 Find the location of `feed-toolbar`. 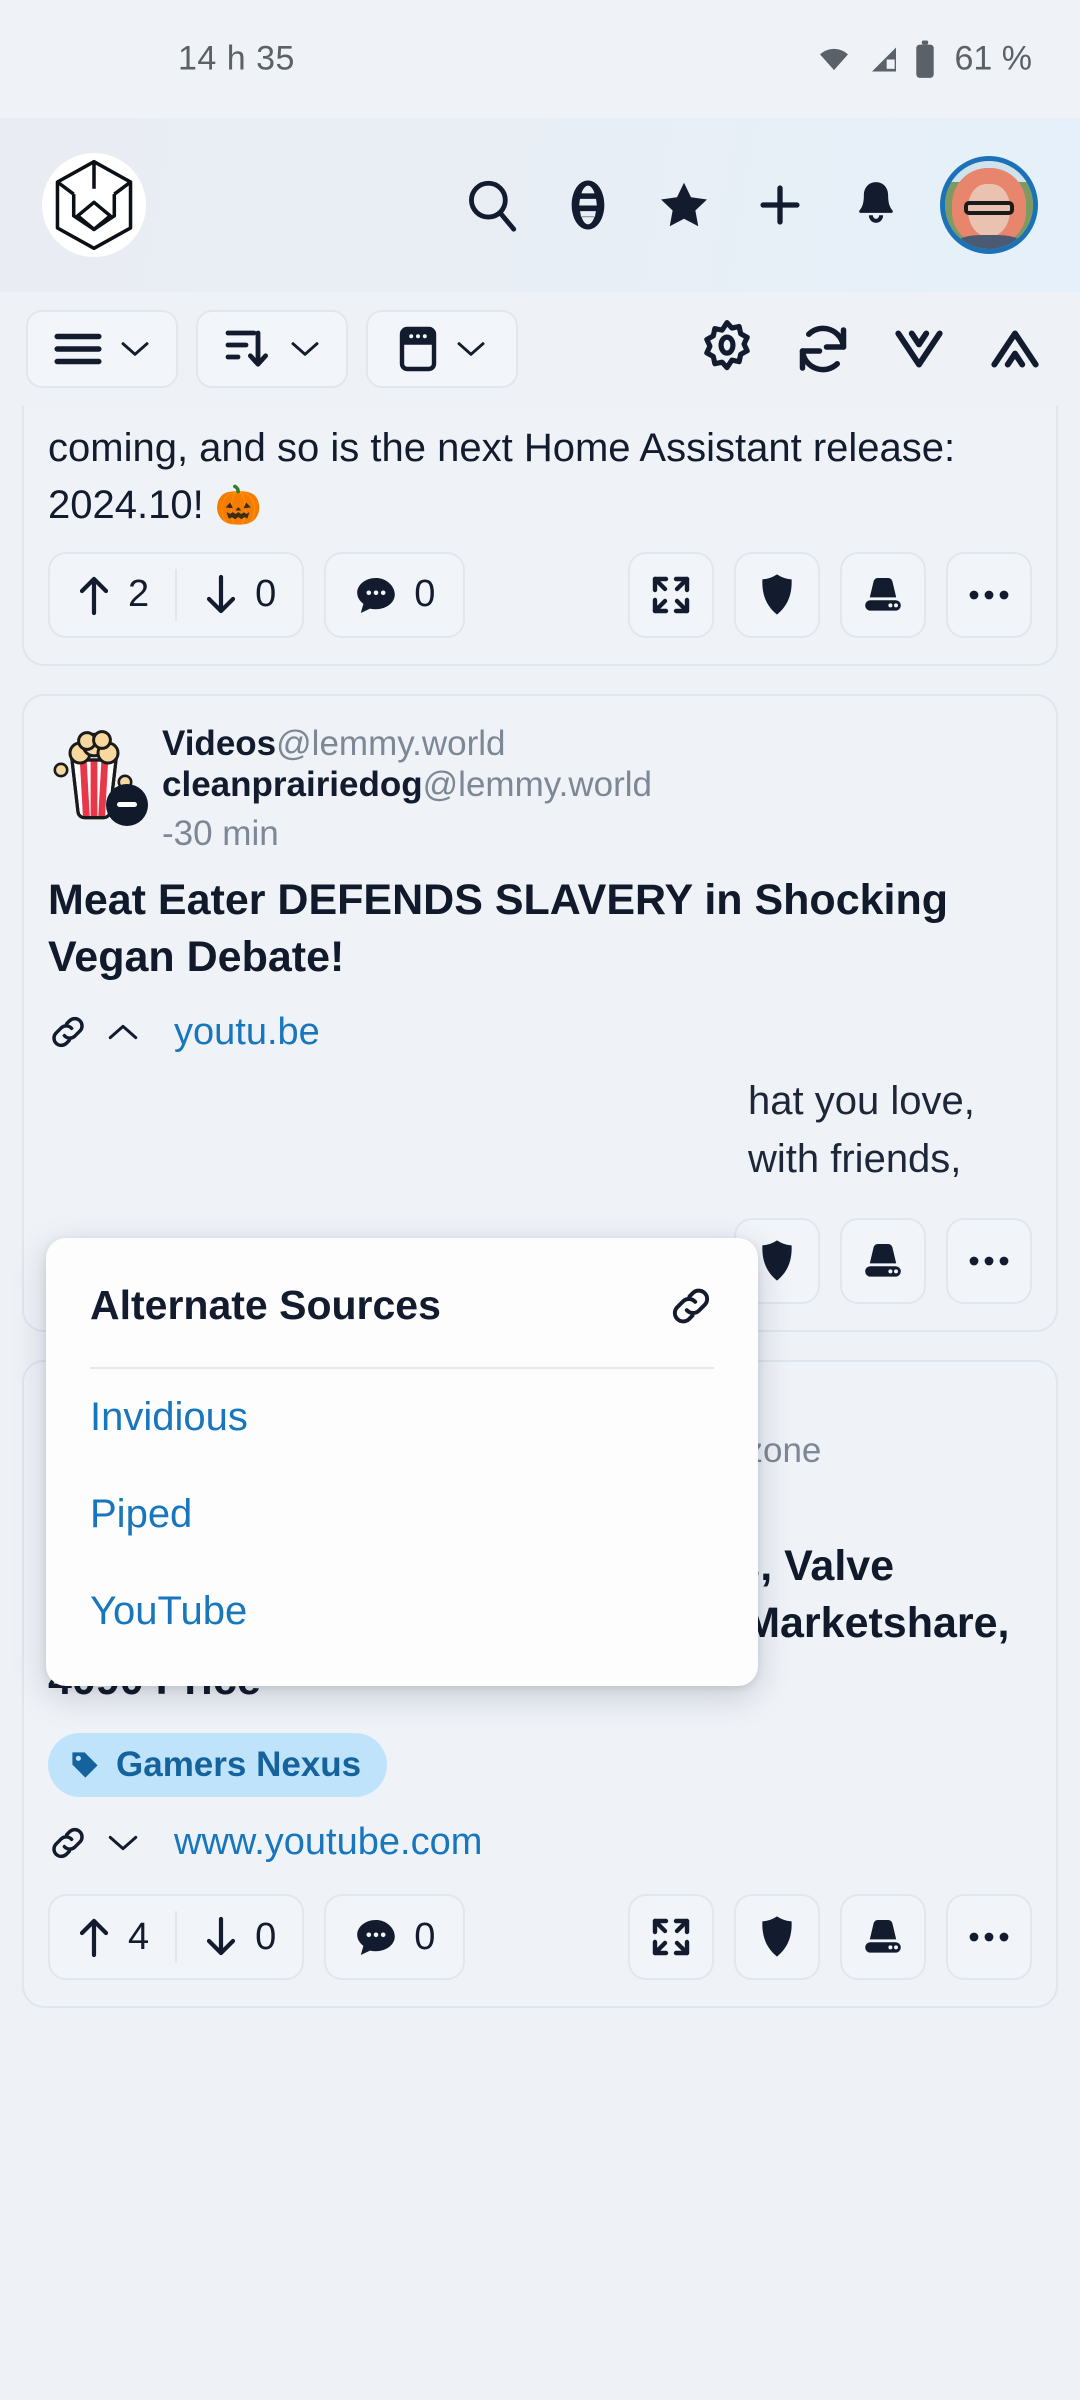

feed-toolbar is located at coordinates (540, 349).